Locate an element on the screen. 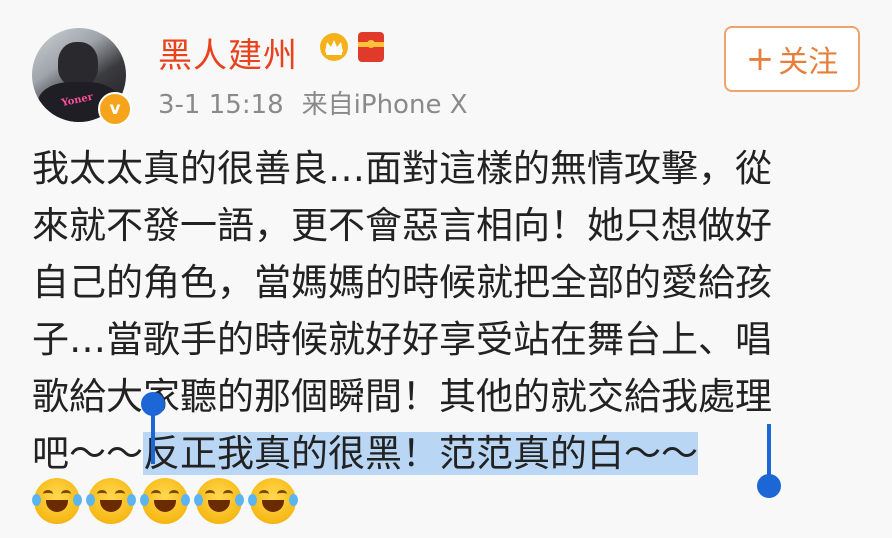  crown-icon is located at coordinates (334, 47).